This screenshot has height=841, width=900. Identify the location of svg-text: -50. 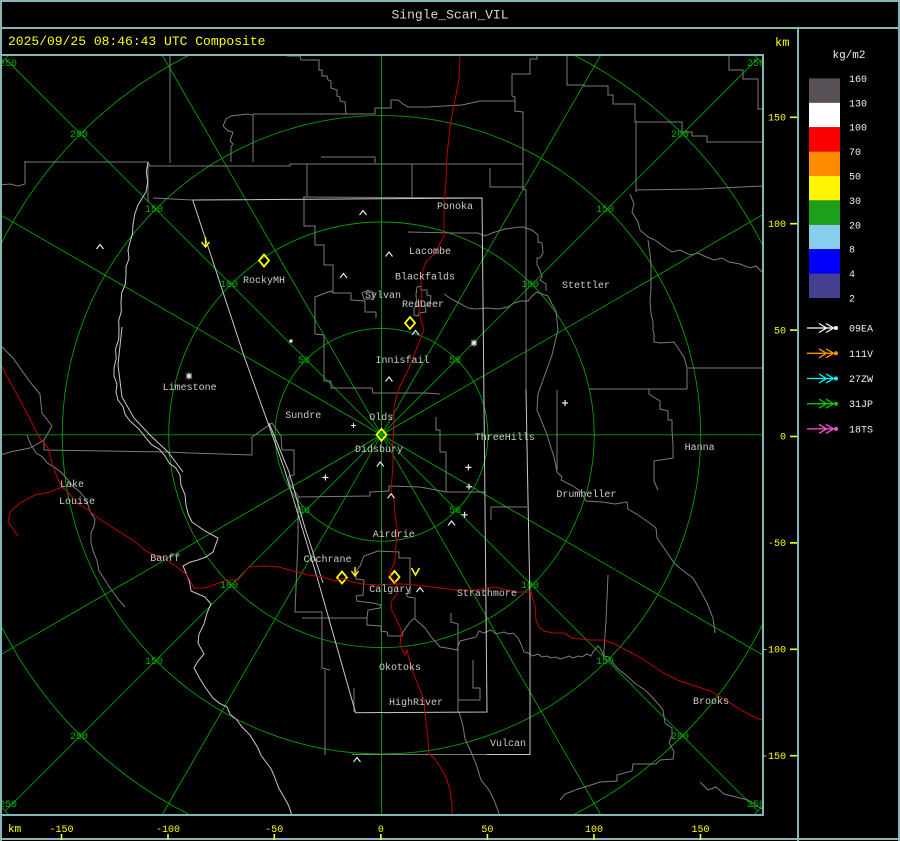
(777, 544).